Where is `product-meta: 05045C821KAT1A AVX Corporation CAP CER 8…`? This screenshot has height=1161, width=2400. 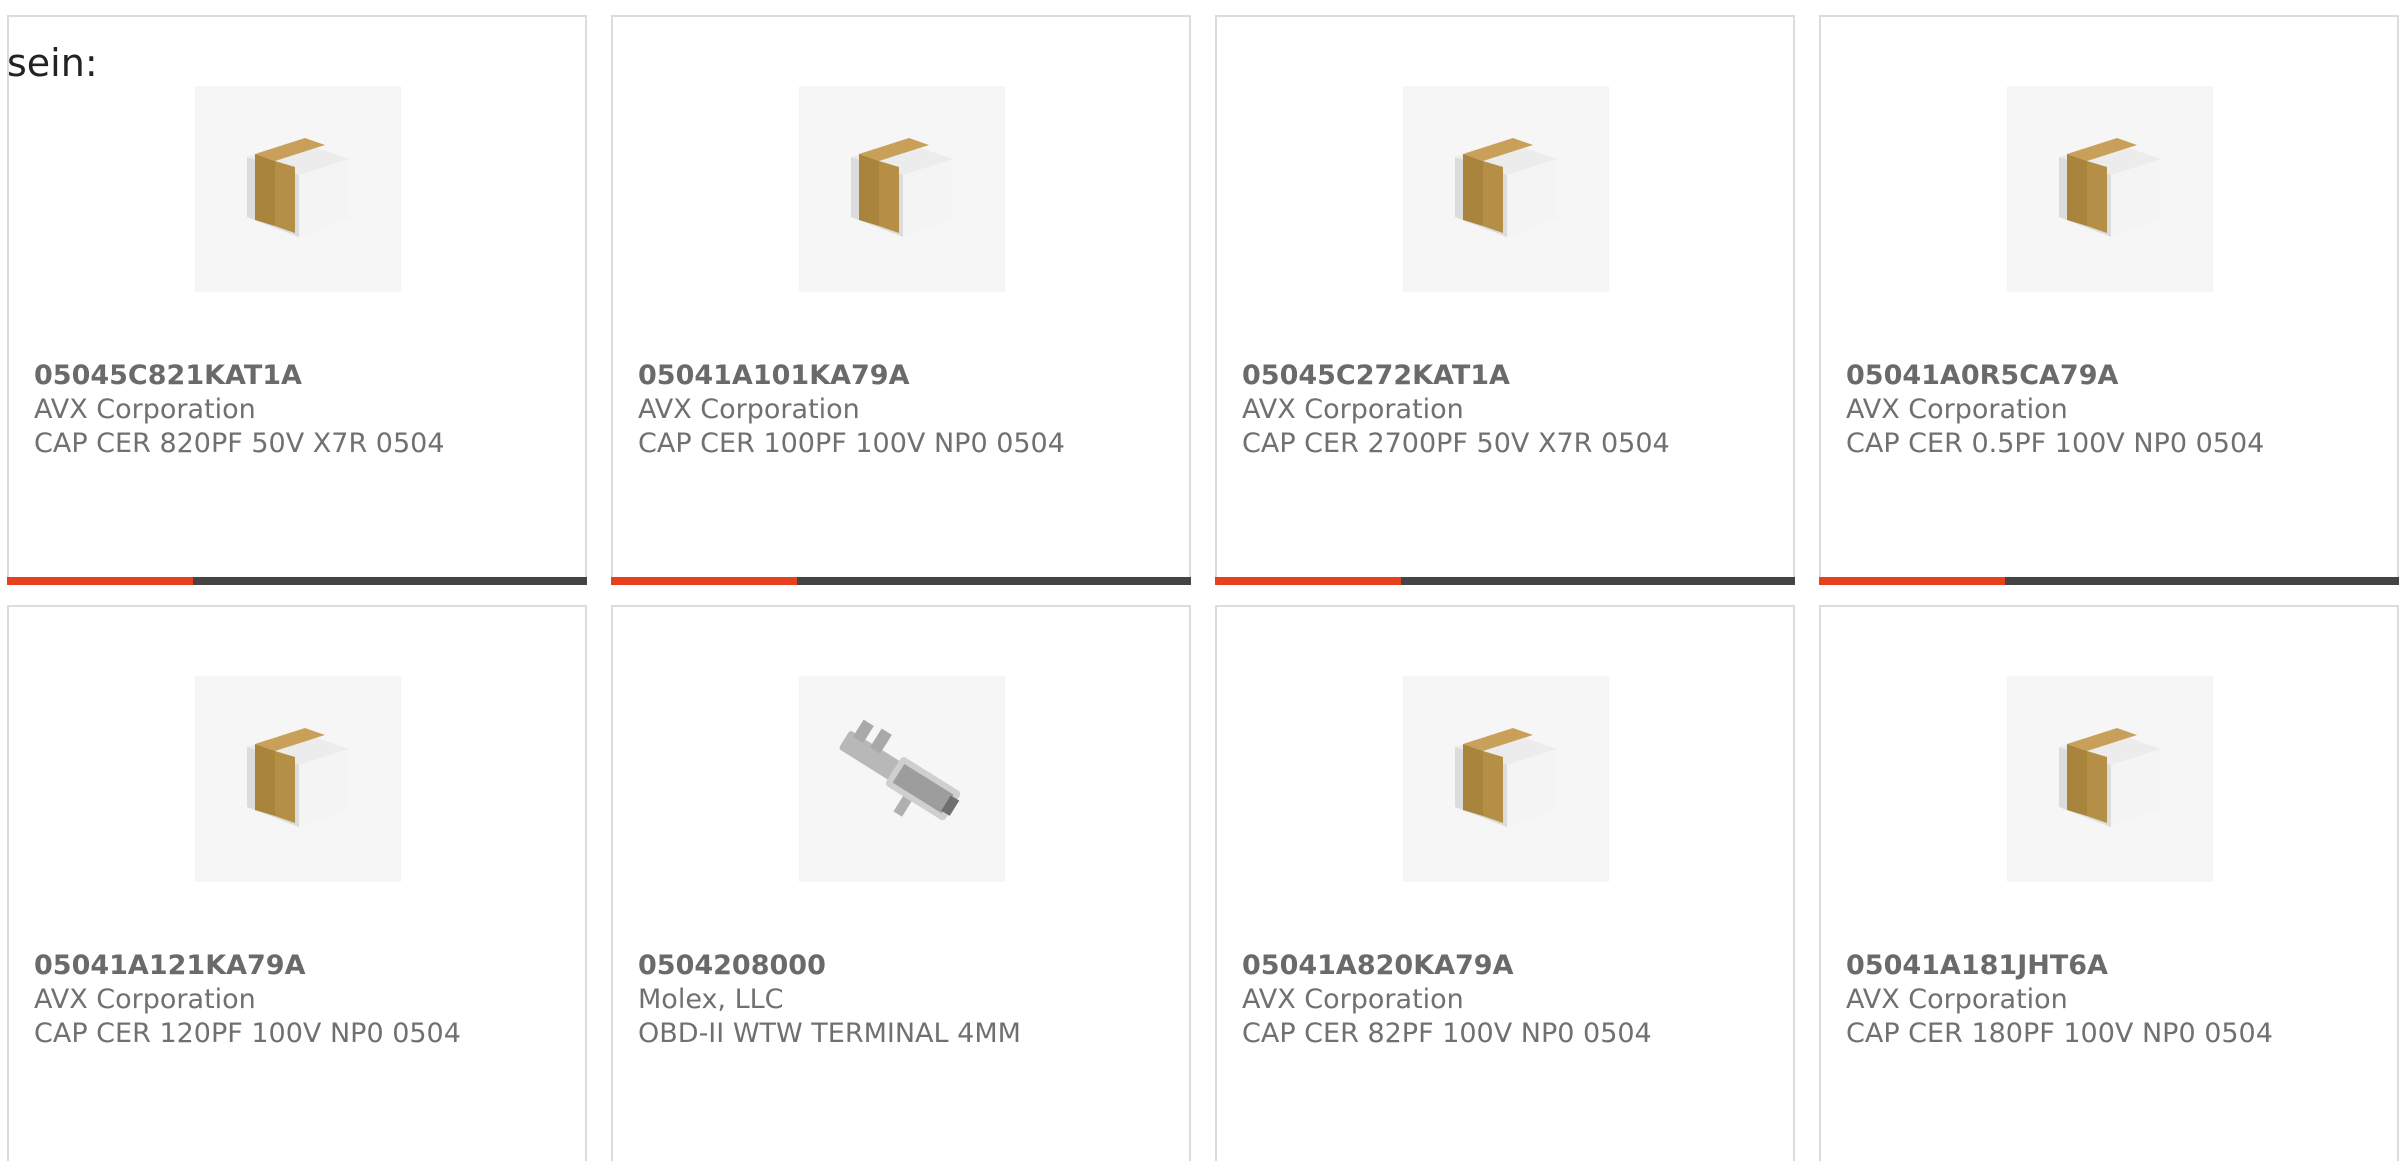 product-meta: 05045C821KAT1A AVX Corporation CAP CER 8… is located at coordinates (239, 410).